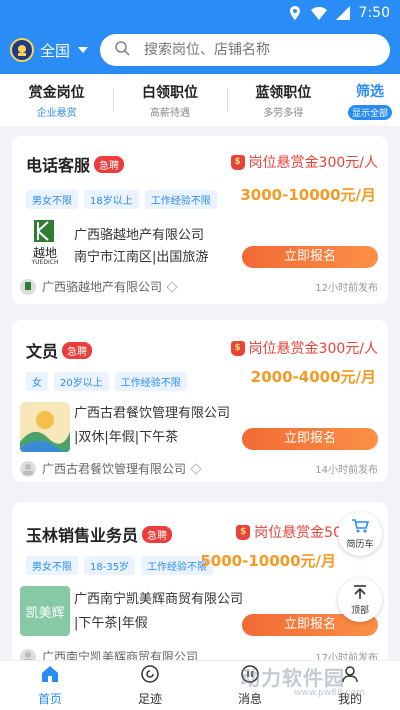 The image size is (400, 710). I want to click on company-name: 广西南宁凯美辉商贸有限公司, so click(159, 599).